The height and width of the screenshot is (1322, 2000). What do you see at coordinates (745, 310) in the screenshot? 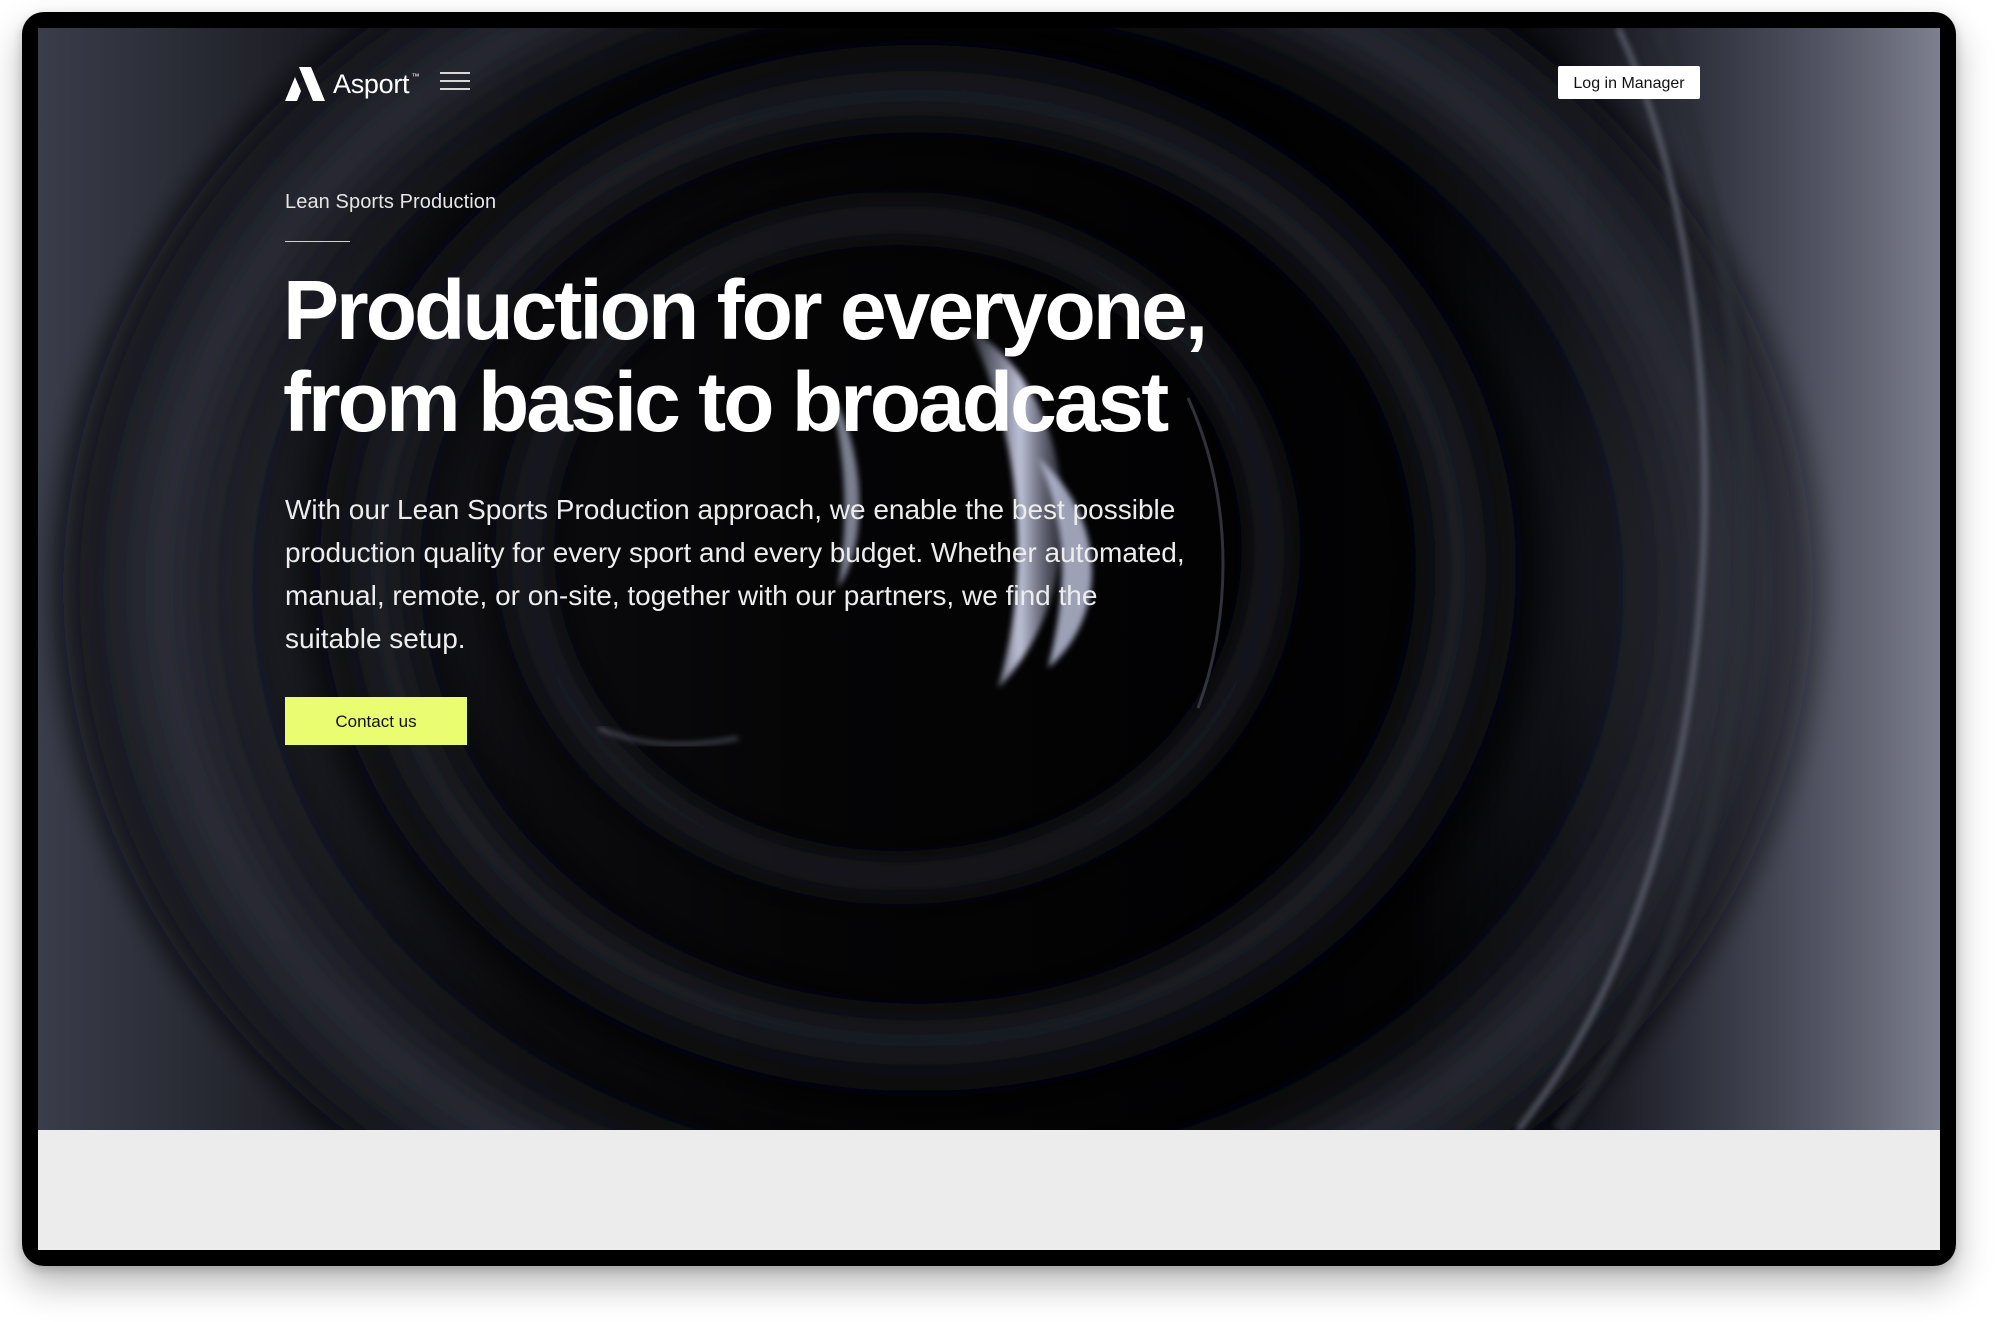
I see `headline-line-1: Production for everyone,` at bounding box center [745, 310].